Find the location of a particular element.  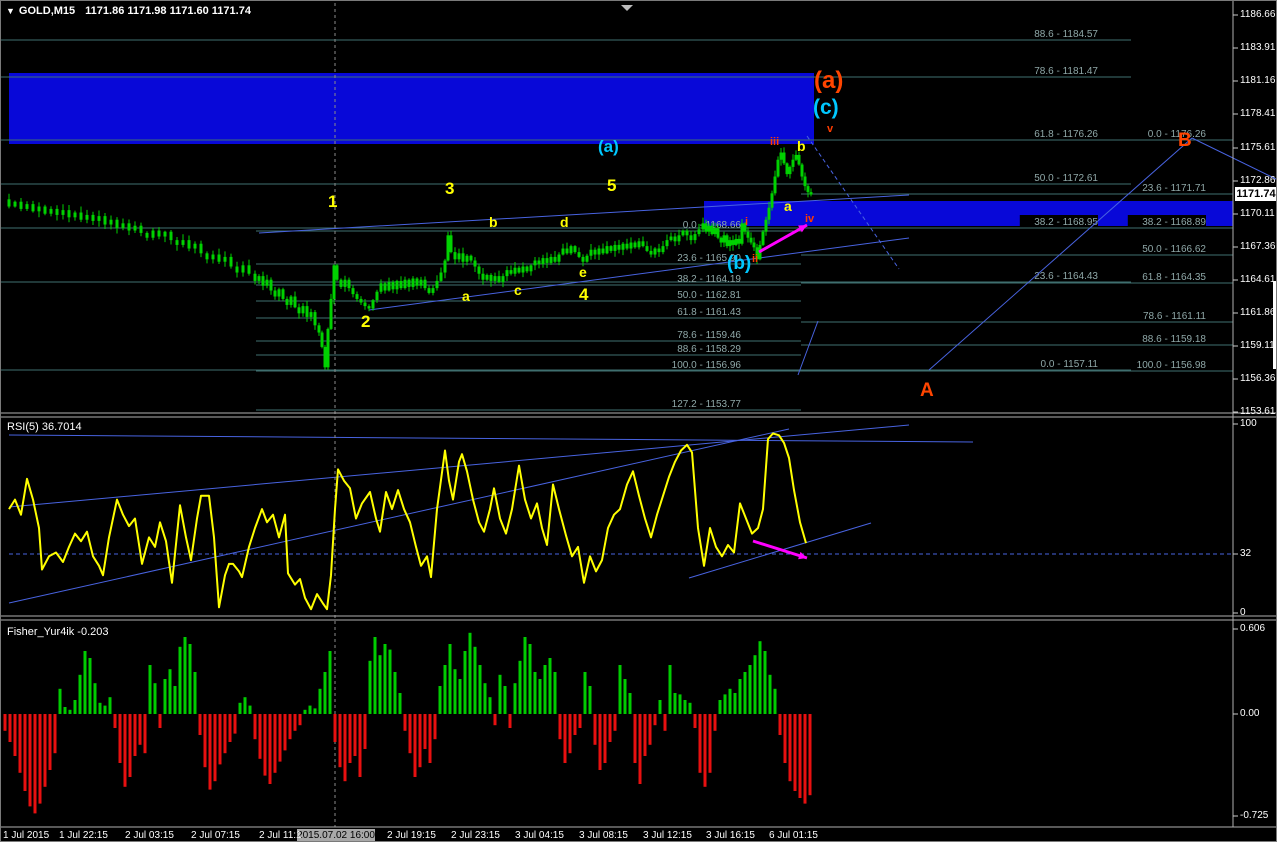

elliott-wave-label: 2 is located at coordinates (365, 321).